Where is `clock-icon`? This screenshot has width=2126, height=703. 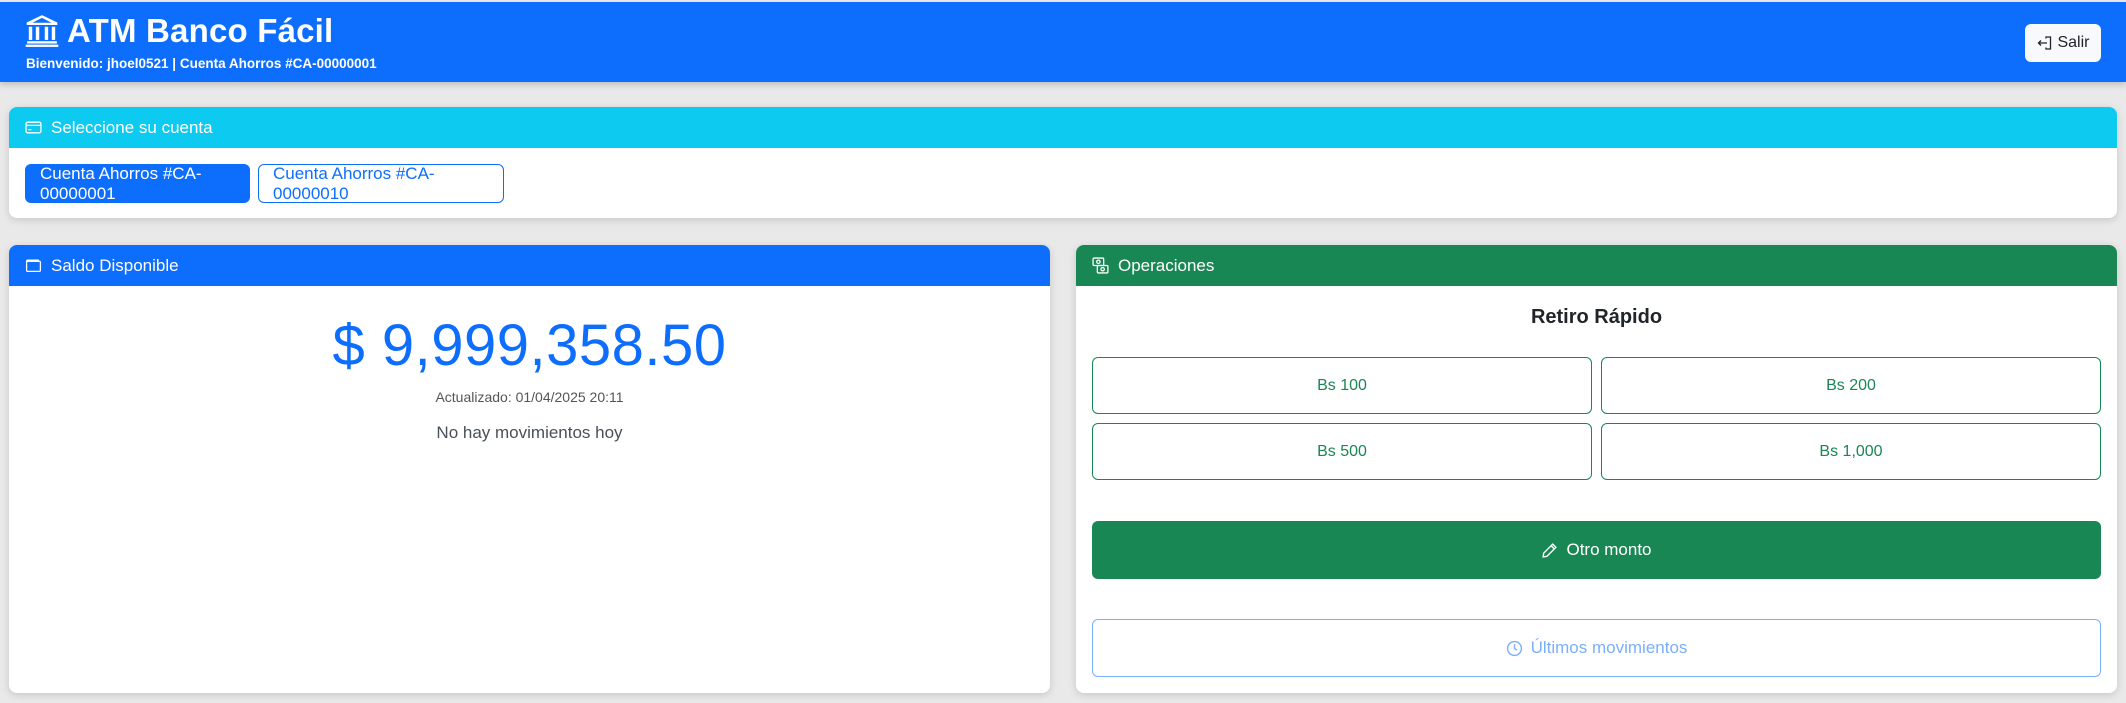
clock-icon is located at coordinates (1514, 648).